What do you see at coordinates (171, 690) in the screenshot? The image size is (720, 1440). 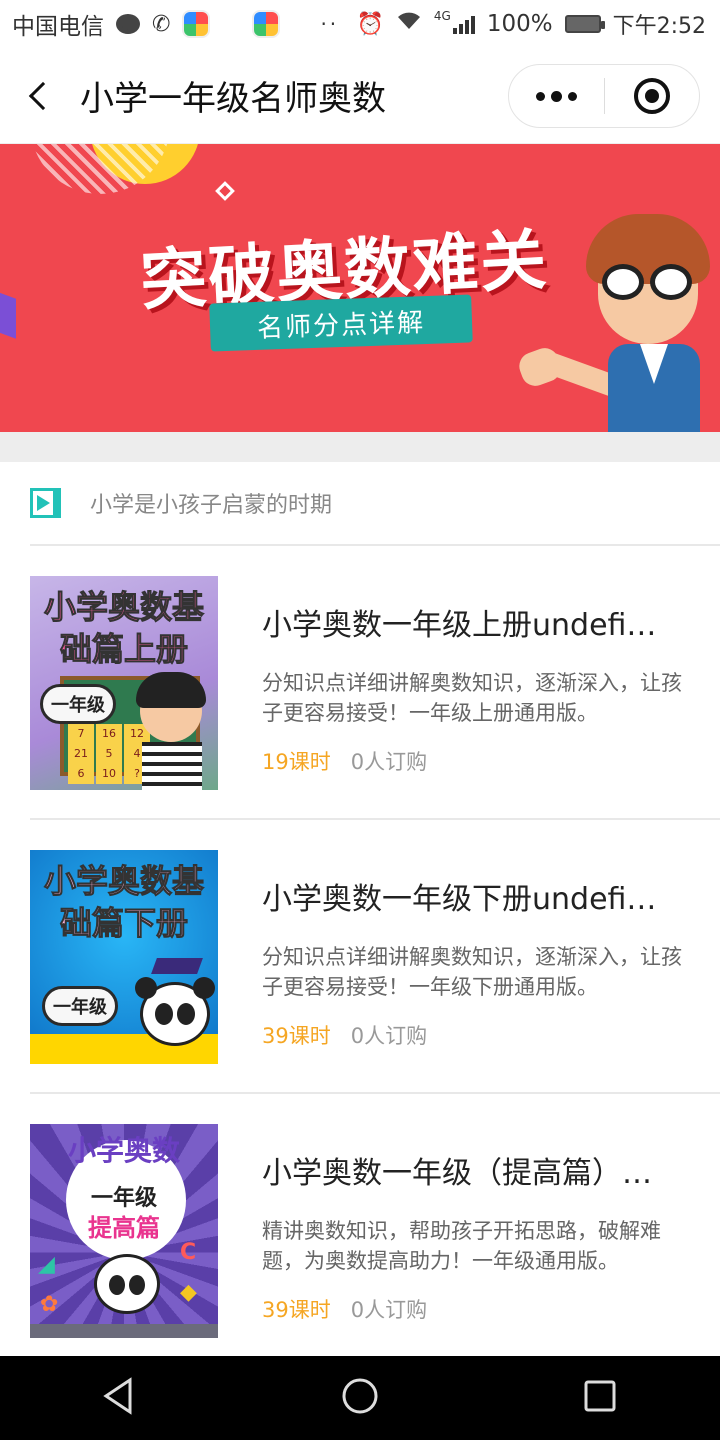 I see `kid-hair` at bounding box center [171, 690].